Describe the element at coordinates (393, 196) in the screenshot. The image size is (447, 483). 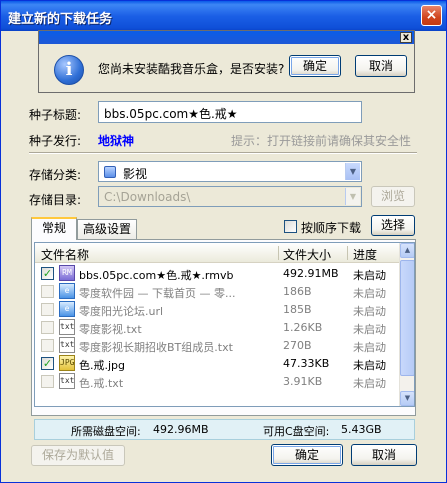
I see `browse-button: 浏览` at that location.